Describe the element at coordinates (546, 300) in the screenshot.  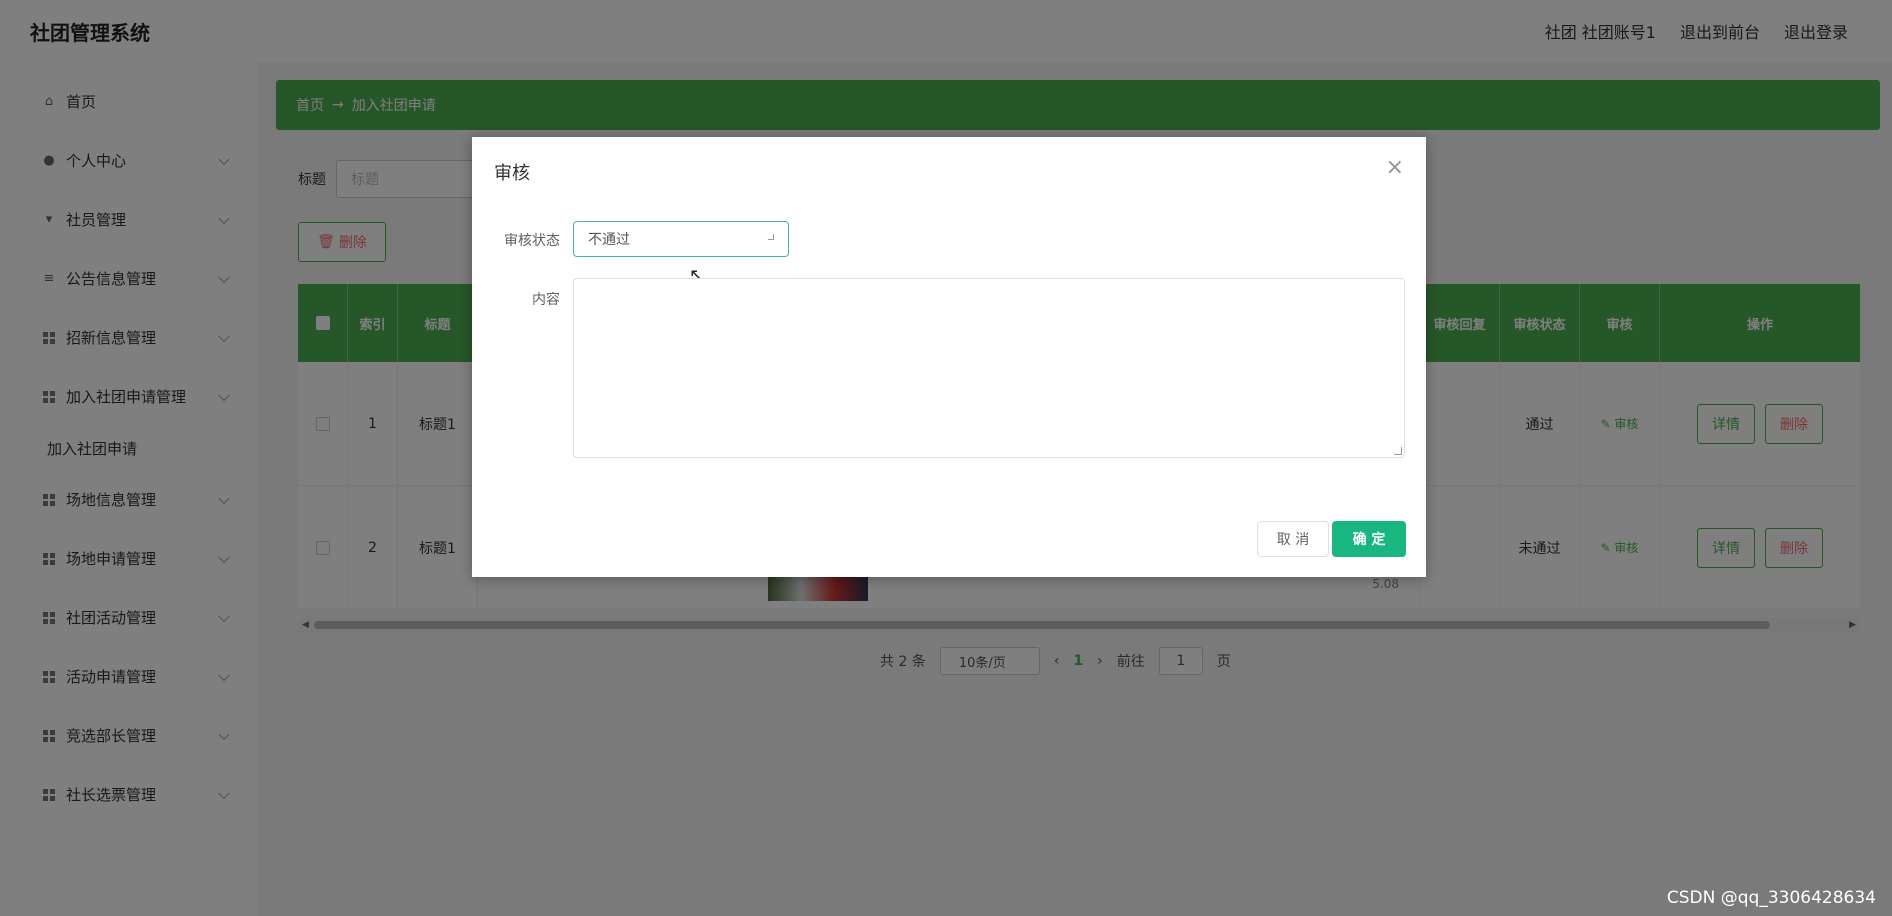
I see `content-label: 内容` at that location.